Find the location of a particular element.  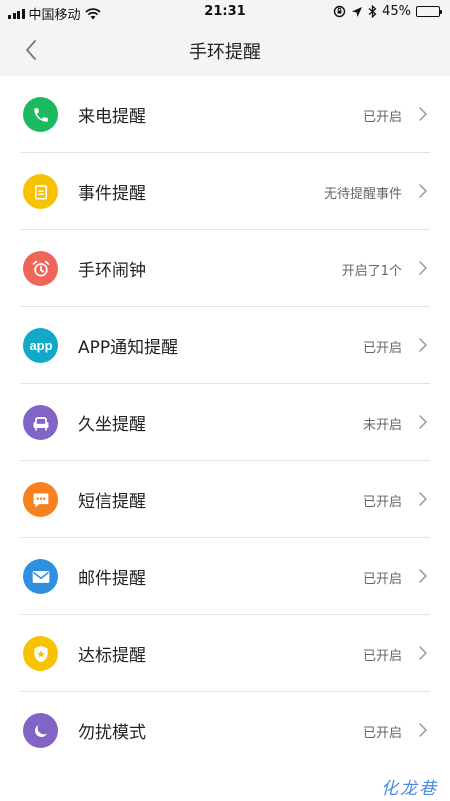

svg-text: app is located at coordinates (40, 345).